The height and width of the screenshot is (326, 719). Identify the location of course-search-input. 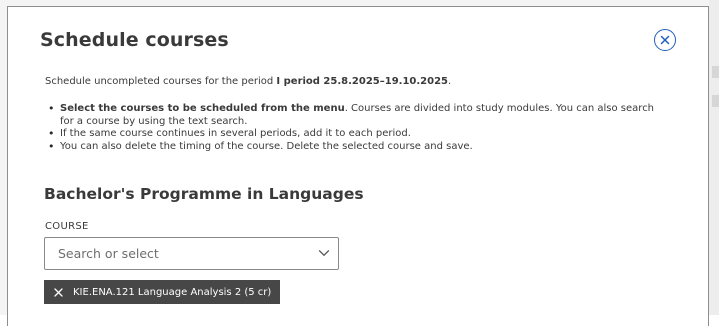
(175, 253).